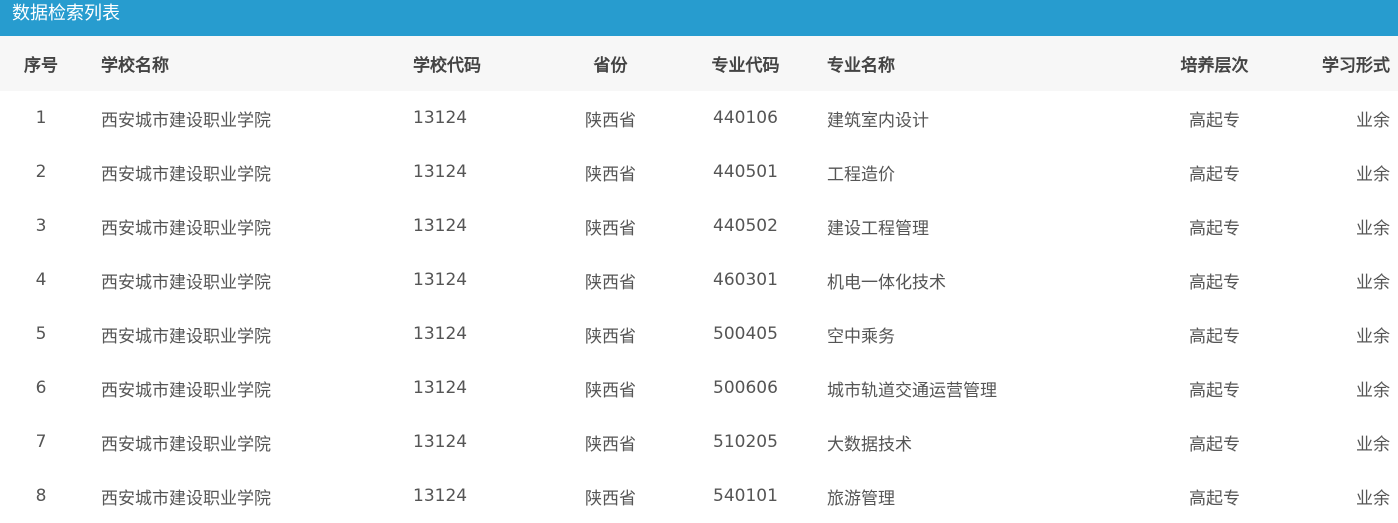 The width and height of the screenshot is (1398, 523). I want to click on cell-major-name: 城市轨道交通运营管理, so click(912, 390).